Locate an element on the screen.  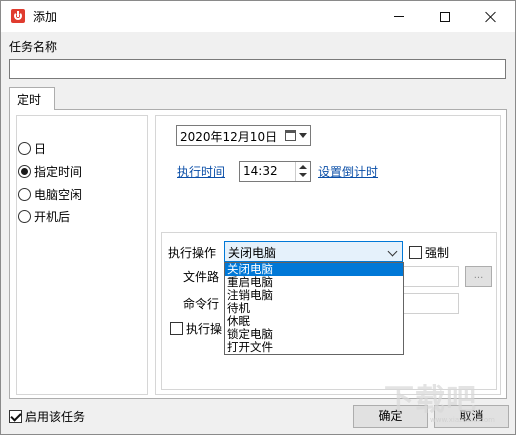
time-spinner: 14:32 is located at coordinates (275, 171).